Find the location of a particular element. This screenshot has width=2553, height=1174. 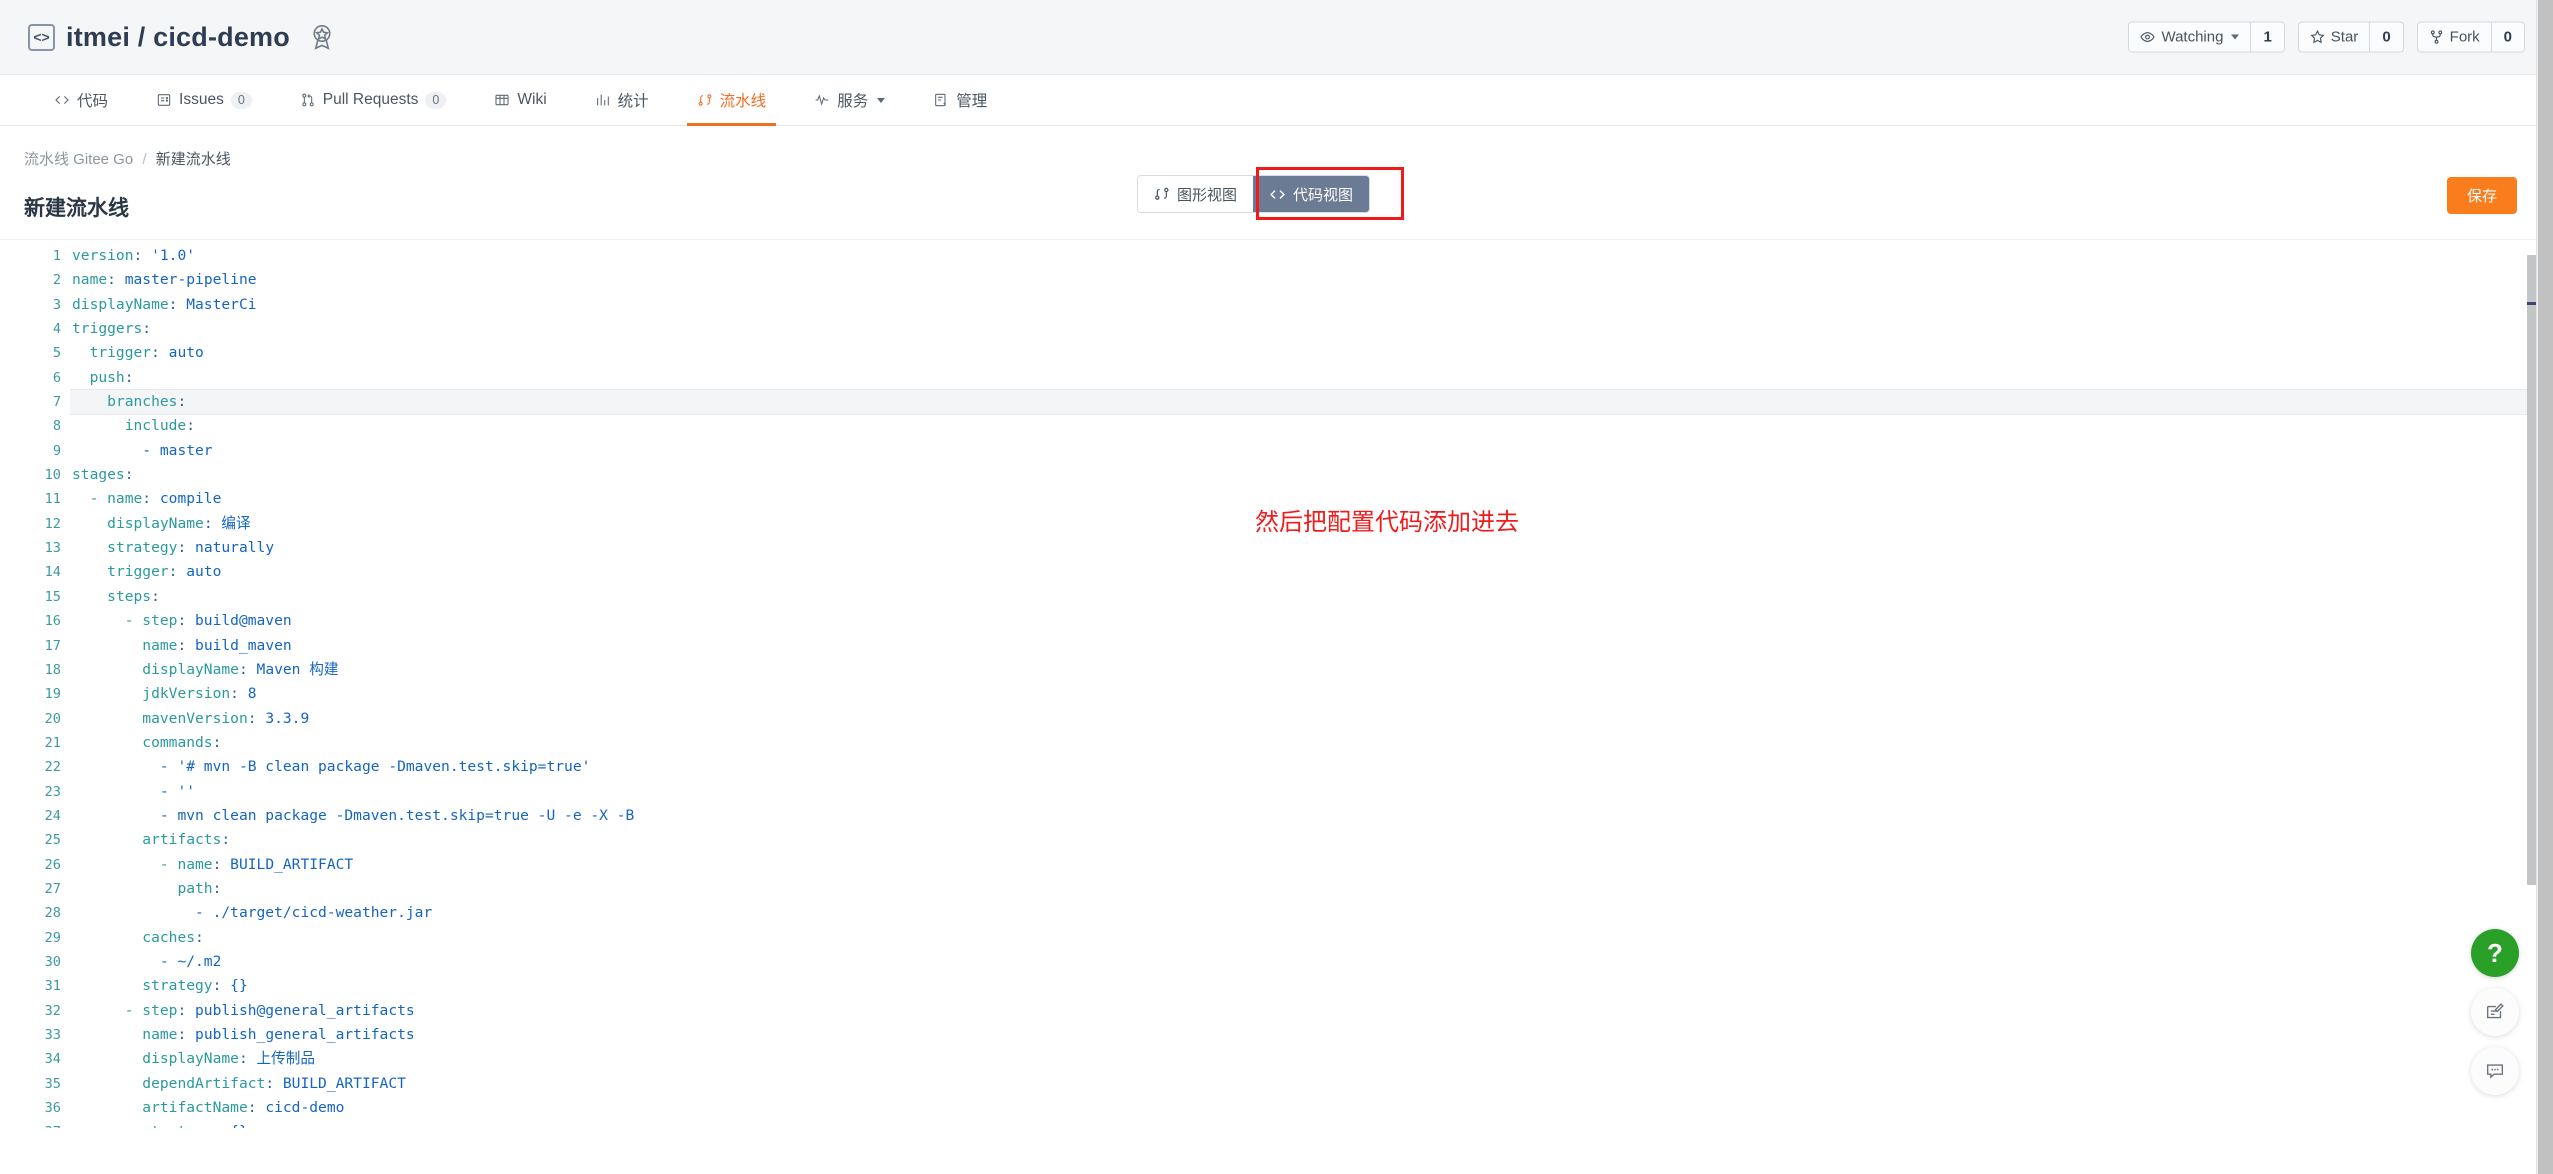

code-line: 5 trigger: auto is located at coordinates (1276, 353).